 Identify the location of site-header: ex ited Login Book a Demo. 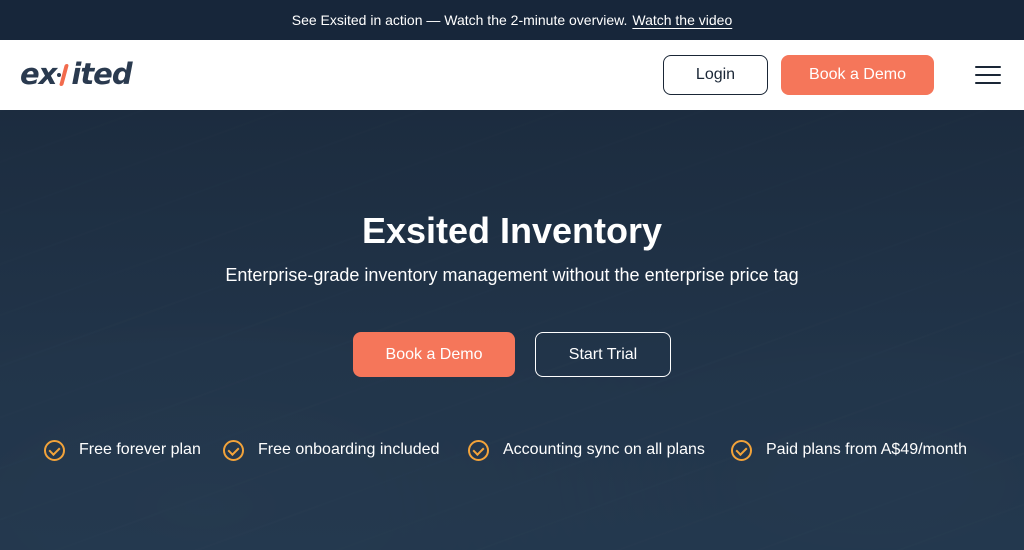
(512, 75).